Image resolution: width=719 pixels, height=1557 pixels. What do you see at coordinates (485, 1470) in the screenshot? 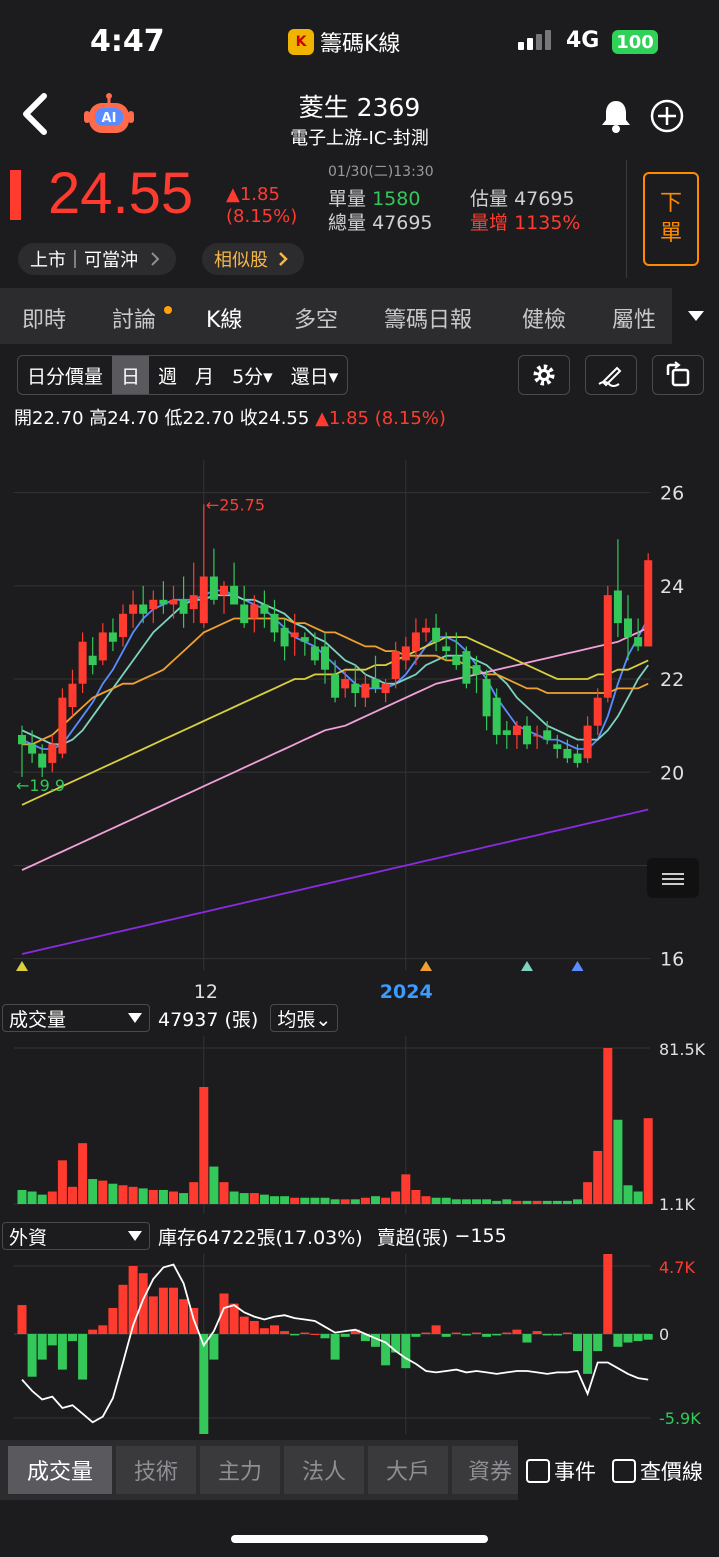
I see `btab-margin: 資券` at bounding box center [485, 1470].